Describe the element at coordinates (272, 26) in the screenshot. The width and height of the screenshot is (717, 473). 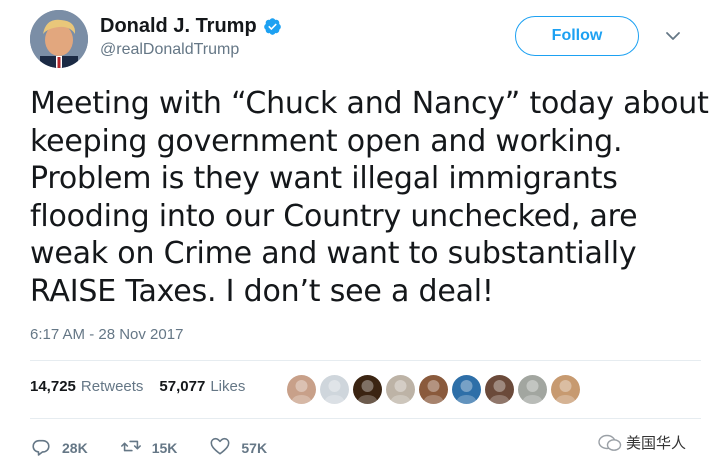
I see `verified-badge-icon` at that location.